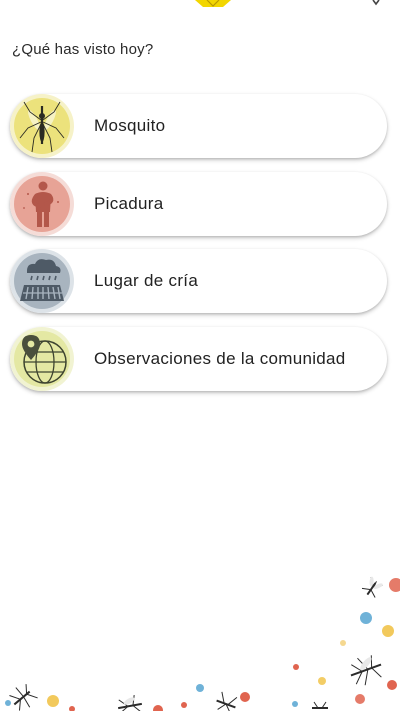  I want to click on option-community-button: Observaciones de la comunidad, so click(198, 359).